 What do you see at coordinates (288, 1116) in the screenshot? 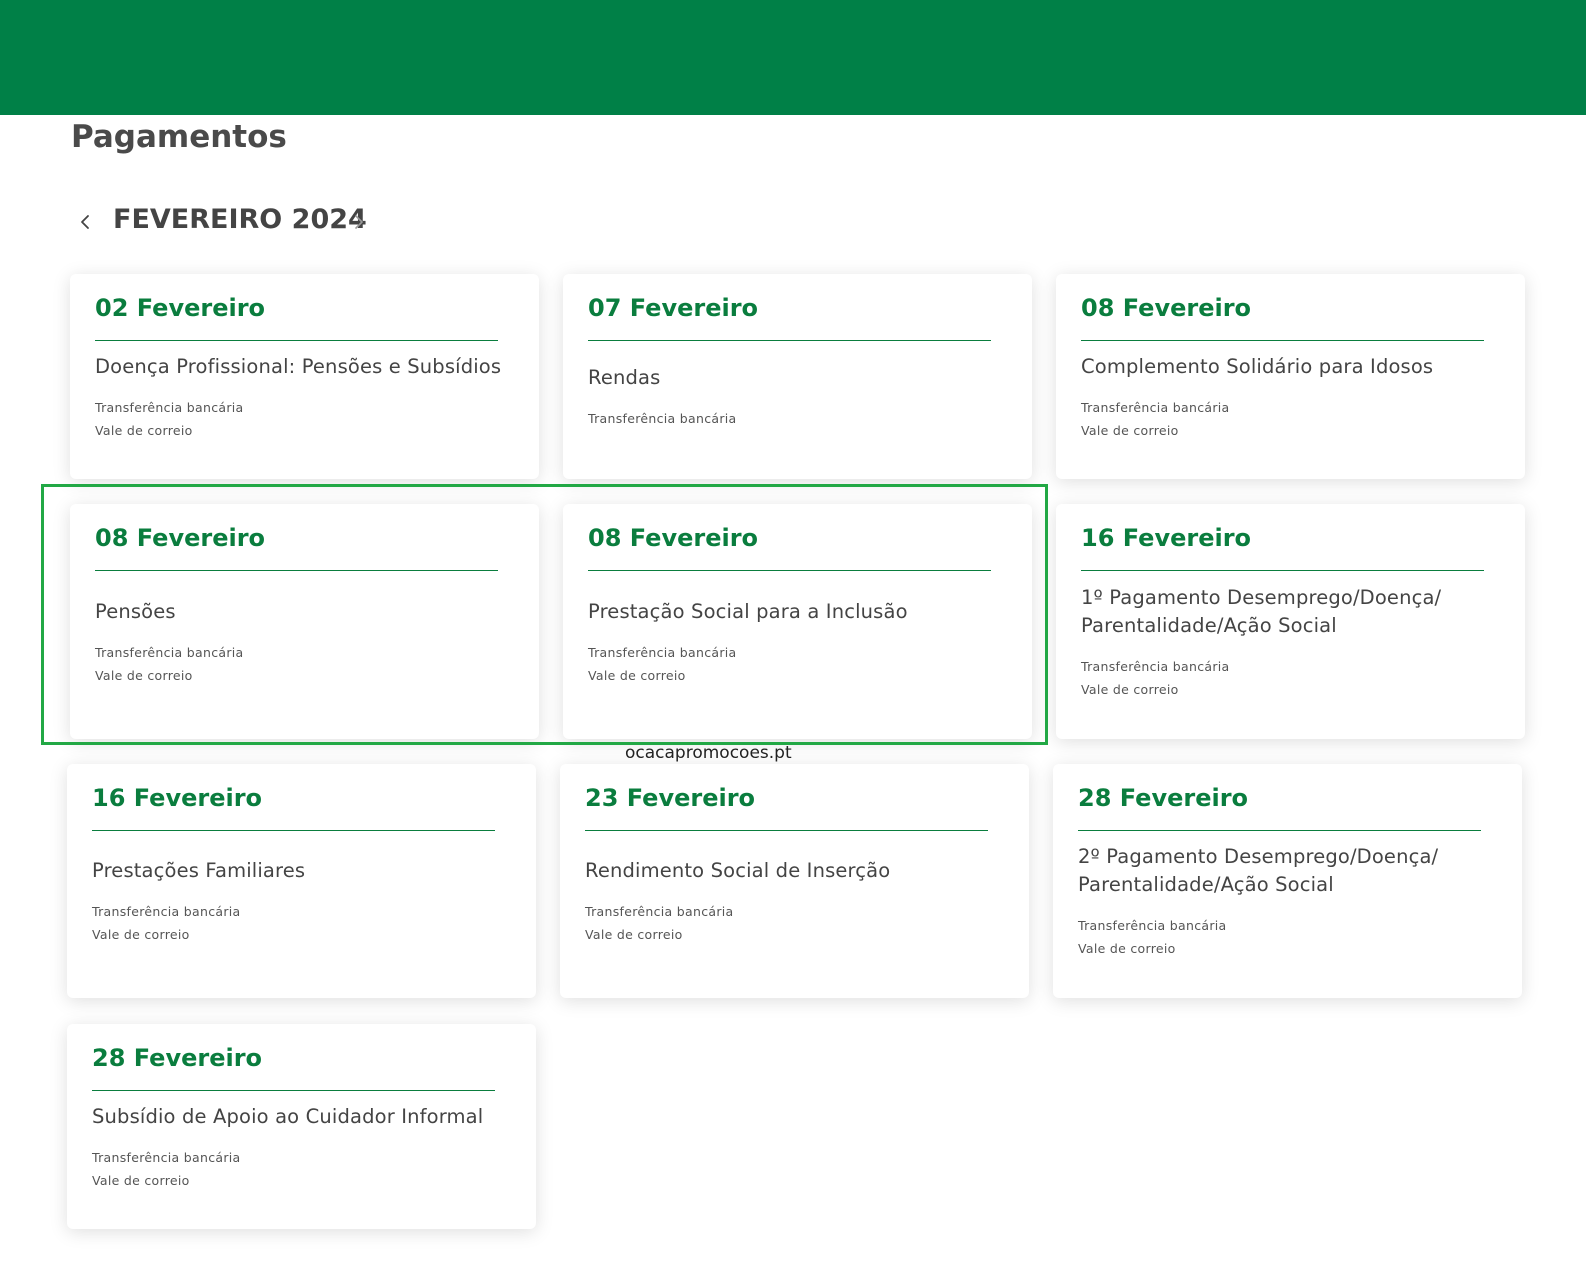
I see `payment-name: Subsídio de Apoio ao Cuidador Informal` at bounding box center [288, 1116].